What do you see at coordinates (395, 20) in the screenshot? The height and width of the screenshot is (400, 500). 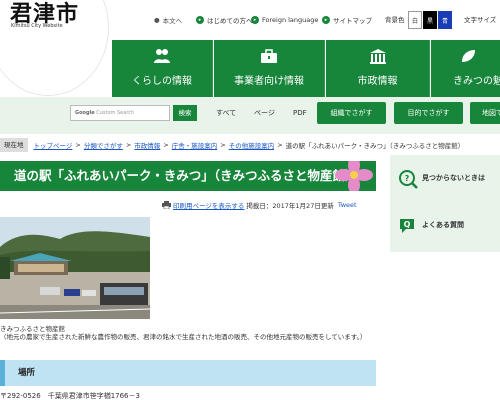 I see `bgcolor-label: 背景色` at bounding box center [395, 20].